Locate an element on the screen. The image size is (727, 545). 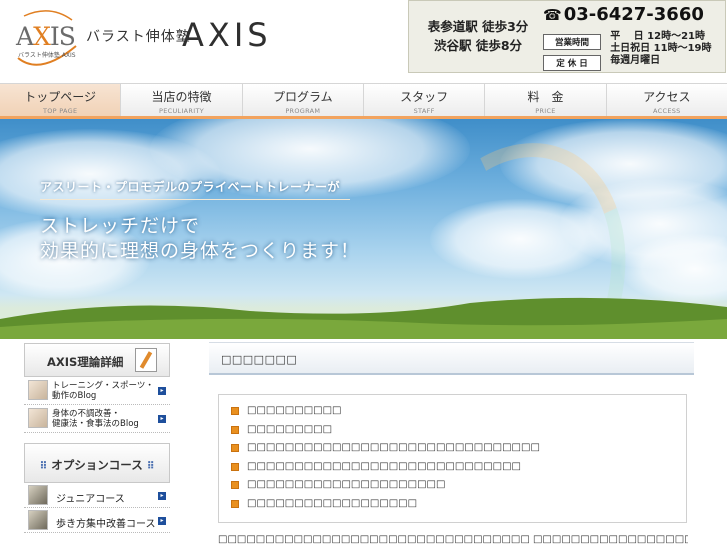
hero-headline-line2: 効果的に理想の身体をつくります！ is located at coordinates (200, 251).